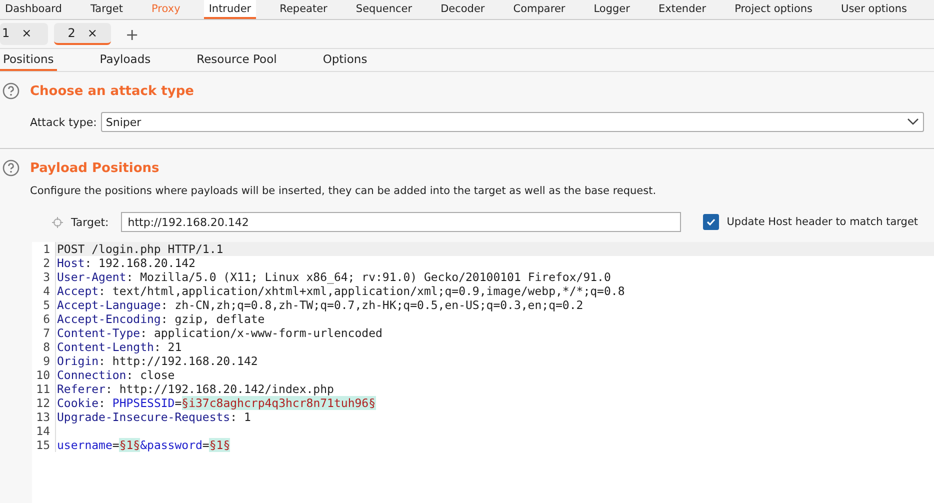  I want to click on line-number: 1, so click(44, 249).